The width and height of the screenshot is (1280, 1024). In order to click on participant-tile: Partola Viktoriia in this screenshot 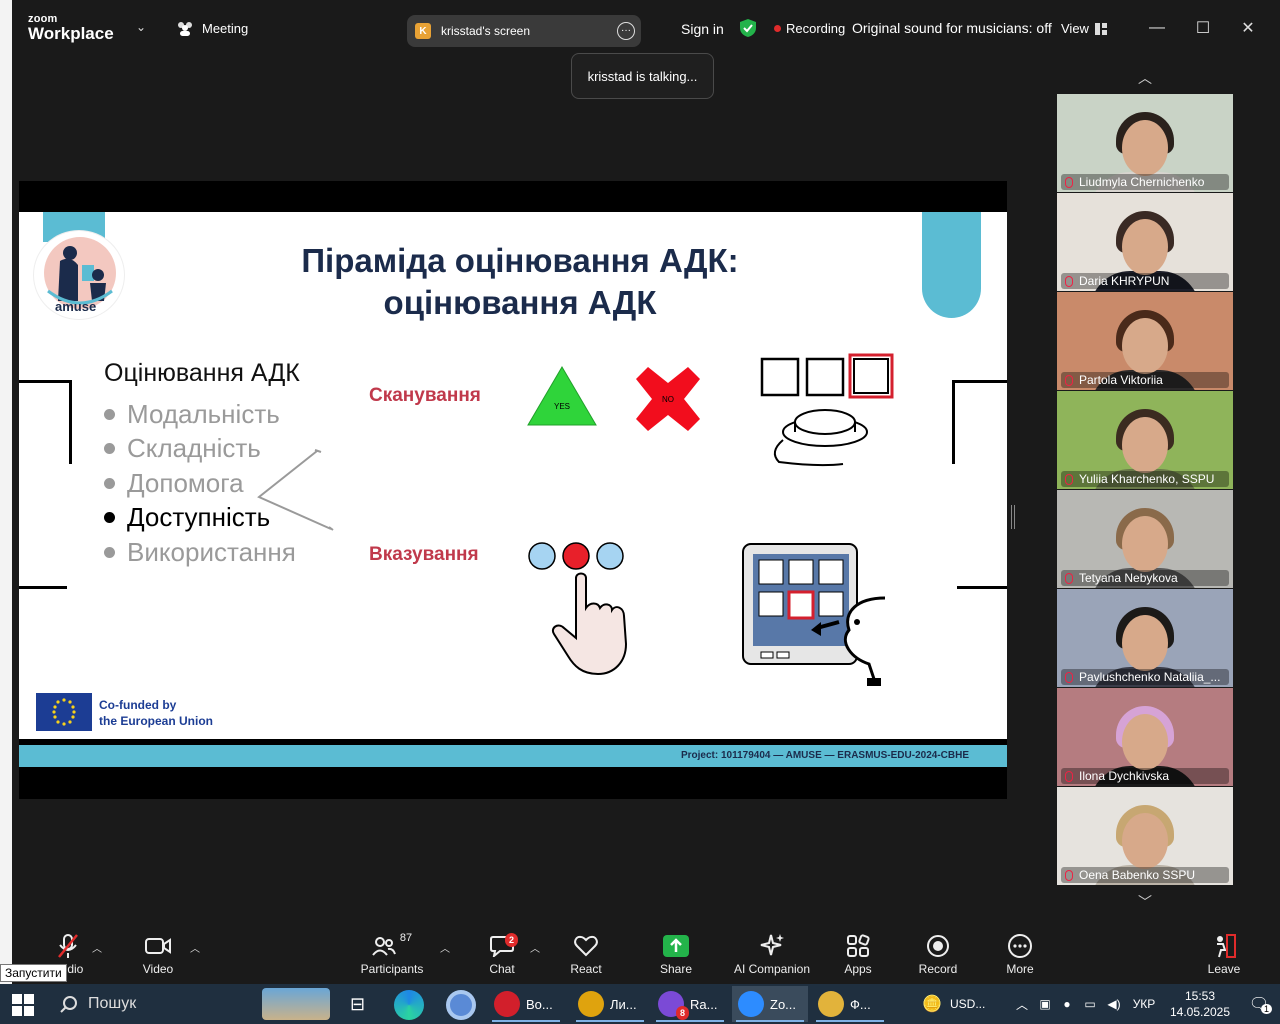, I will do `click(1145, 341)`.